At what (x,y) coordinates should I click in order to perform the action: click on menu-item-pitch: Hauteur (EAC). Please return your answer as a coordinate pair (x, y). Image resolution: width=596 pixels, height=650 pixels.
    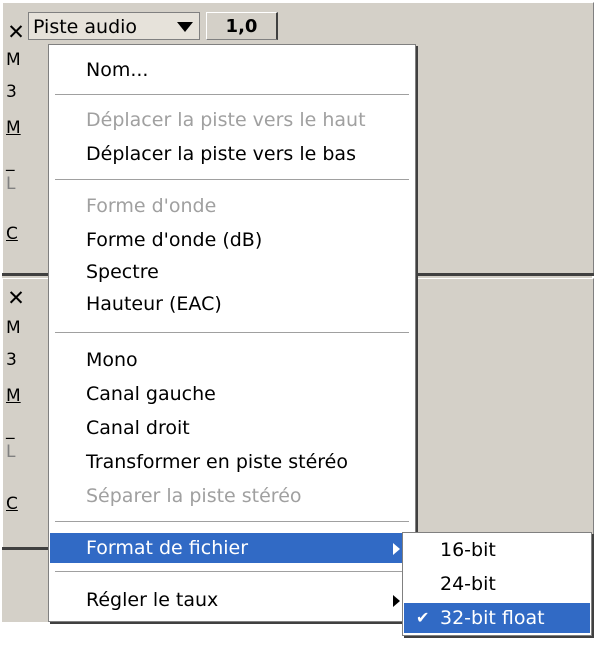
    Looking at the image, I should click on (232, 304).